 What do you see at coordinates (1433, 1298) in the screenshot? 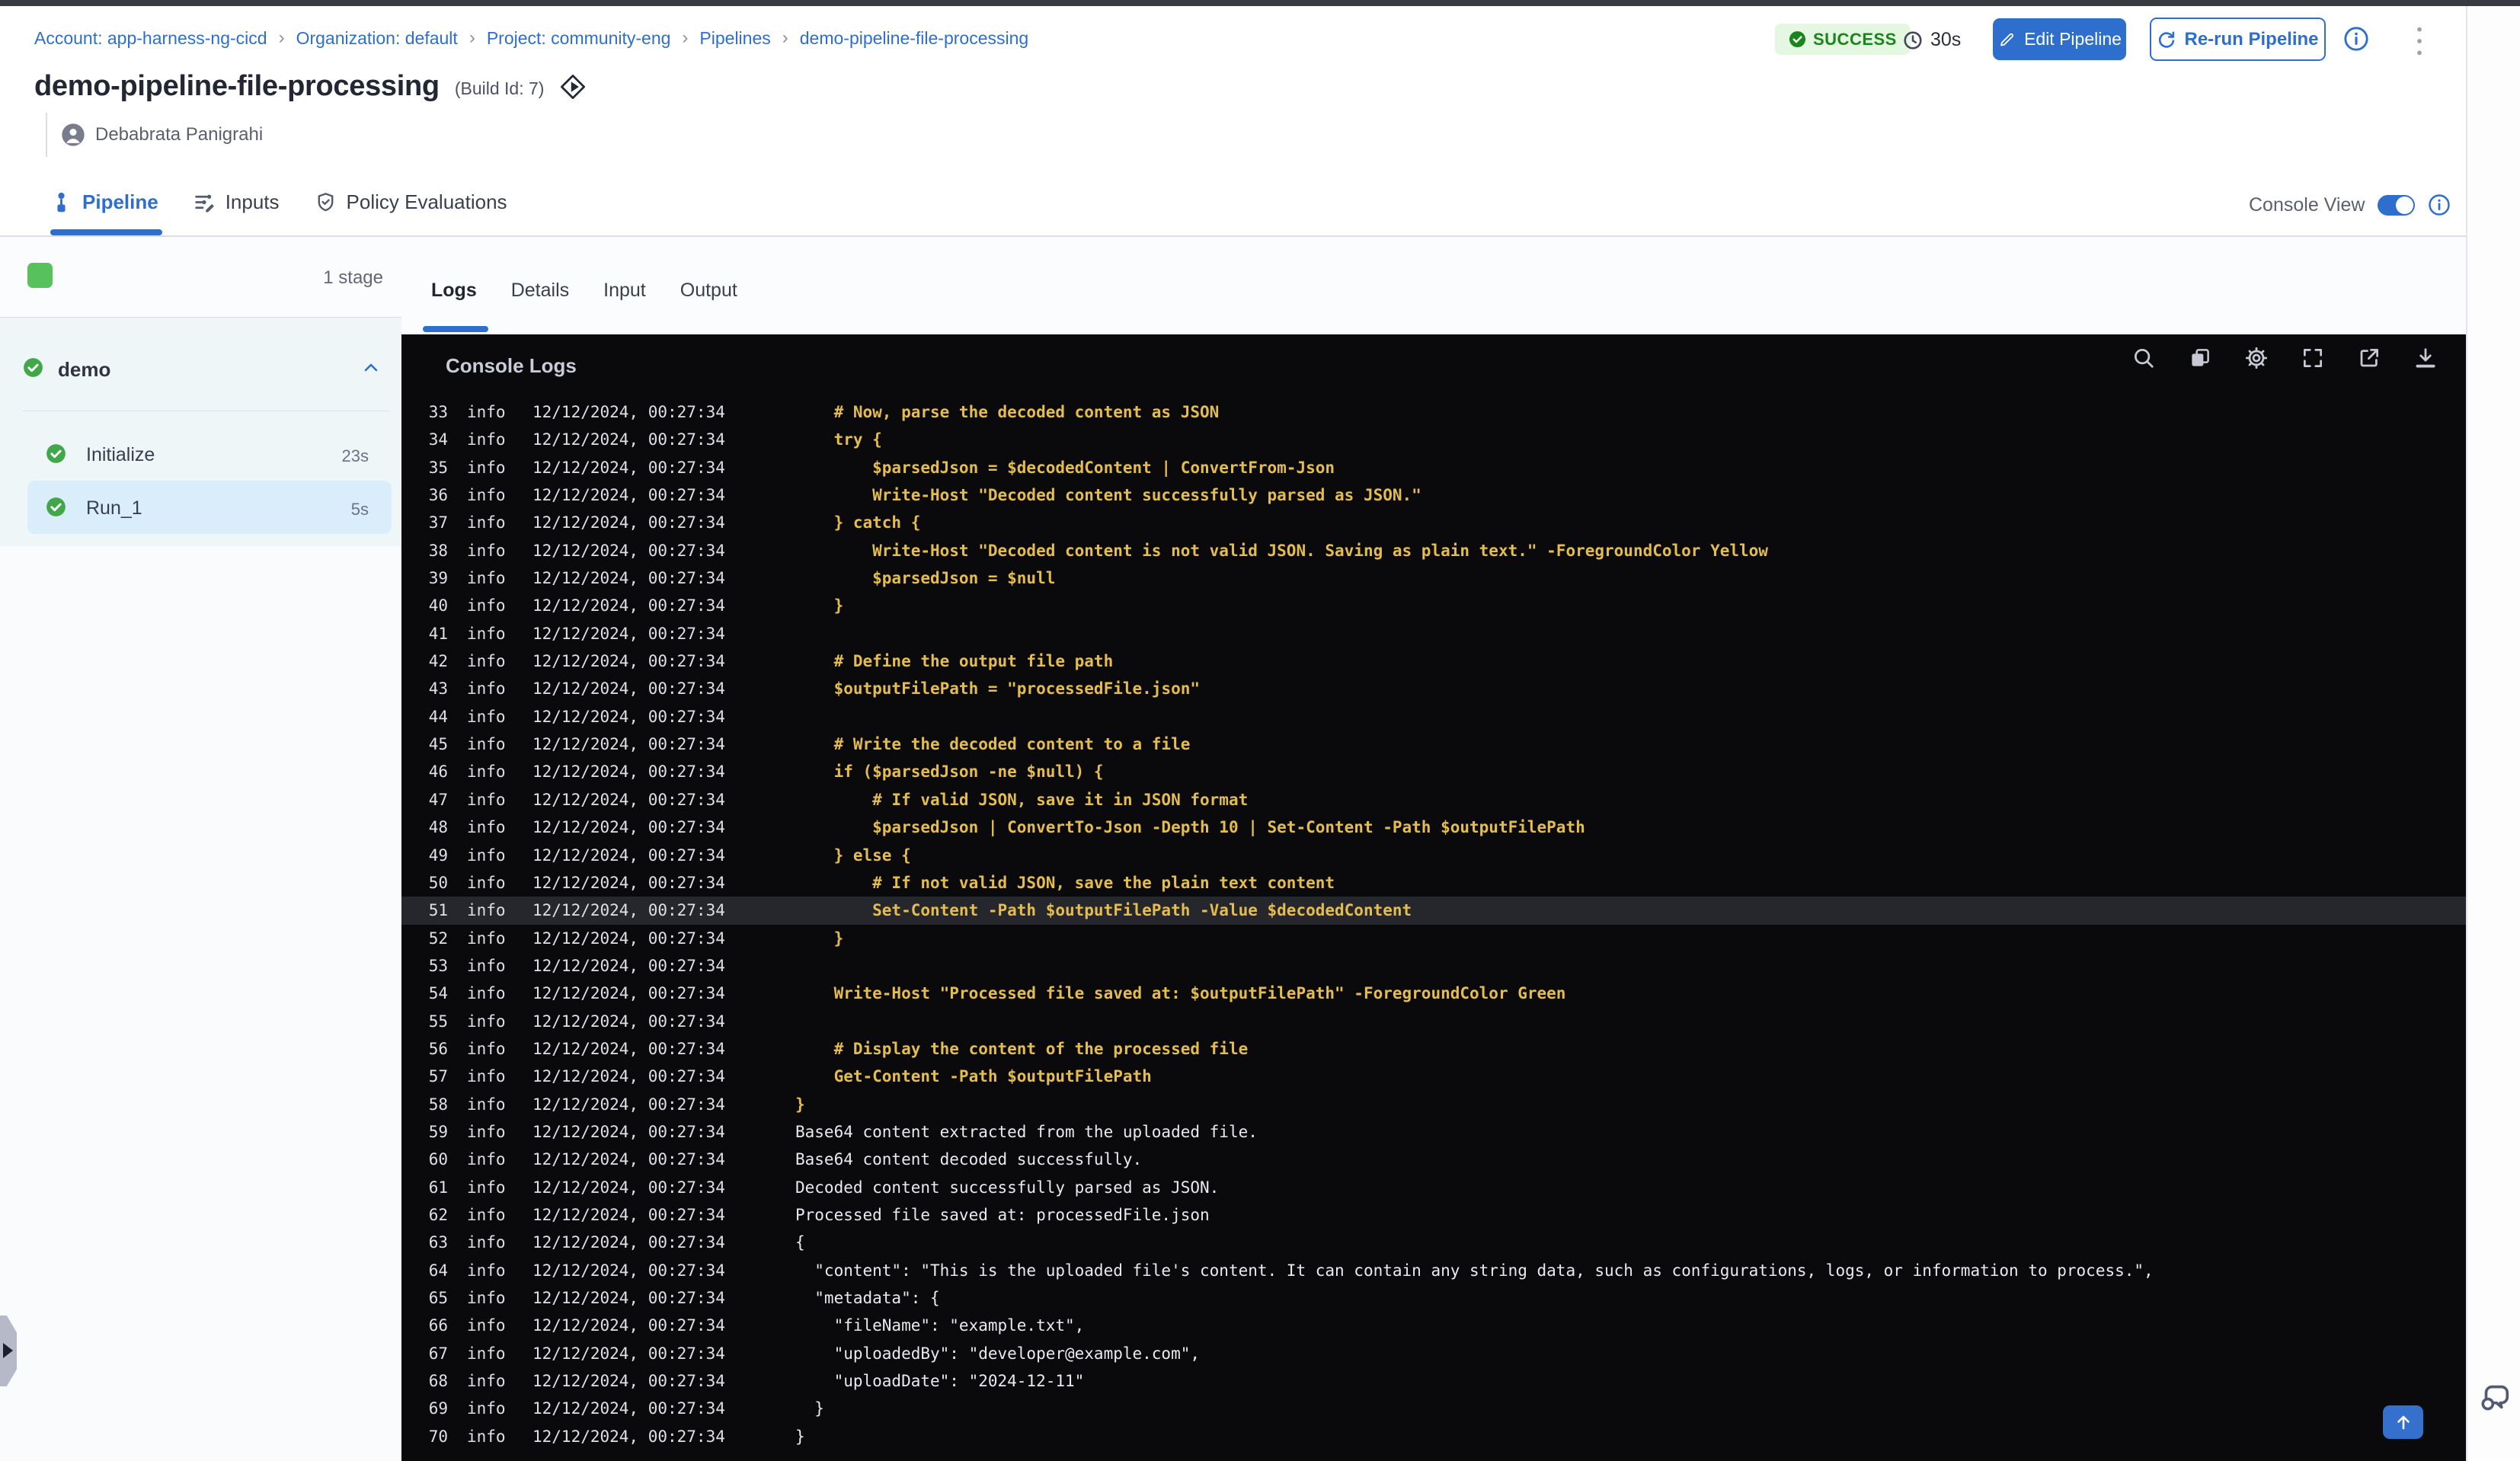
I see `log-row: 65 info 12/12/2024, 00:27:34 "metadata": {` at bounding box center [1433, 1298].